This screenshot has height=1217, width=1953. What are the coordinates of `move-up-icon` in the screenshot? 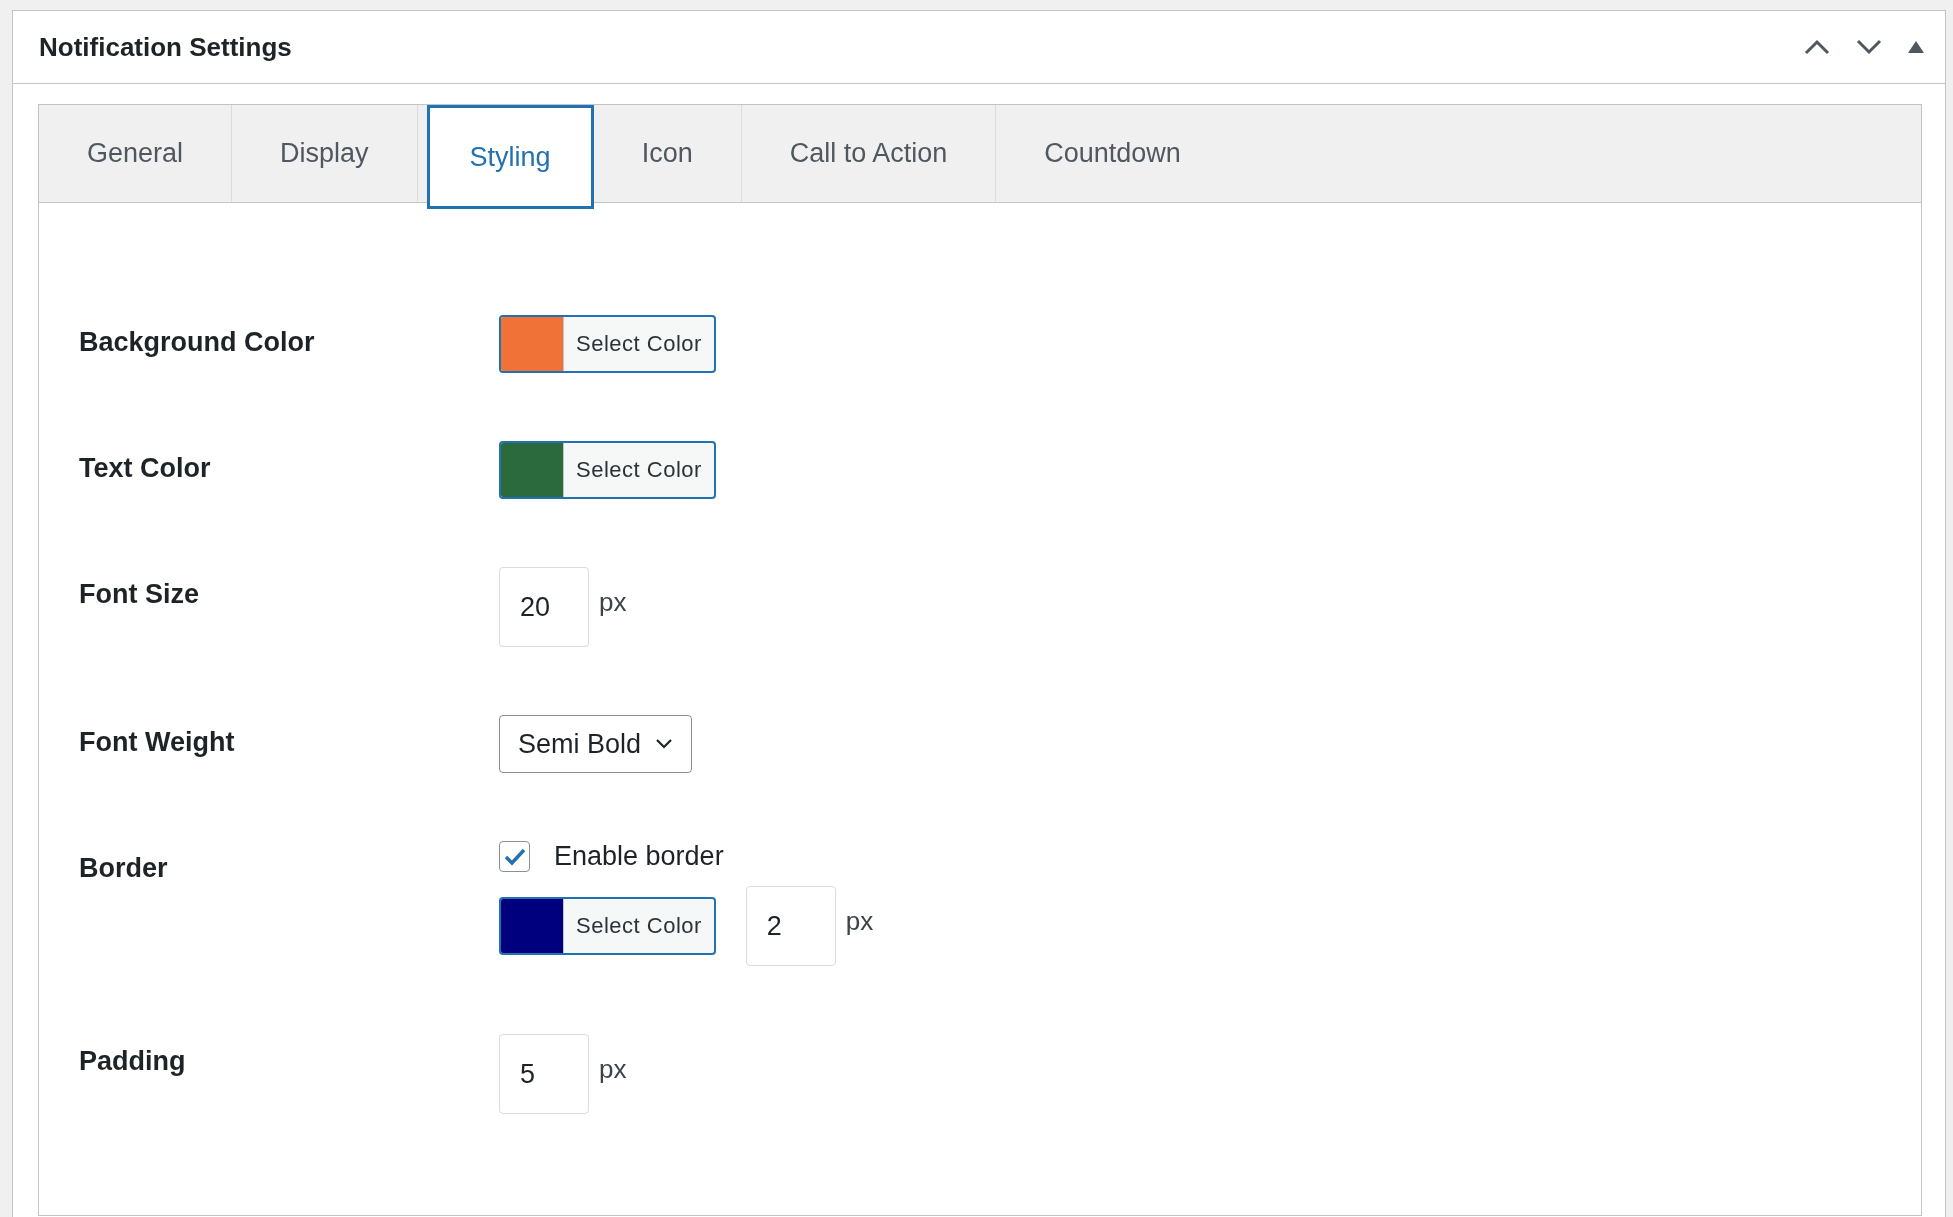 It's located at (1817, 47).